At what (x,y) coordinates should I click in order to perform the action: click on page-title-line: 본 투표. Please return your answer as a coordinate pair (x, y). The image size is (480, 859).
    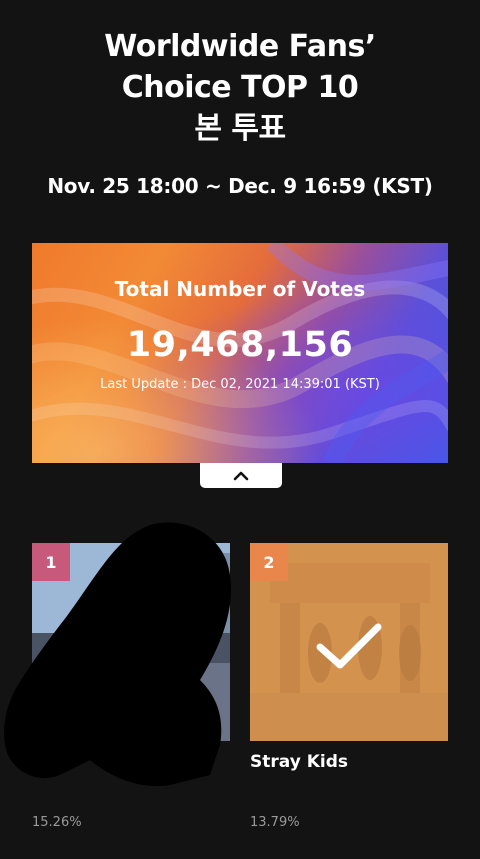
    Looking at the image, I should click on (240, 128).